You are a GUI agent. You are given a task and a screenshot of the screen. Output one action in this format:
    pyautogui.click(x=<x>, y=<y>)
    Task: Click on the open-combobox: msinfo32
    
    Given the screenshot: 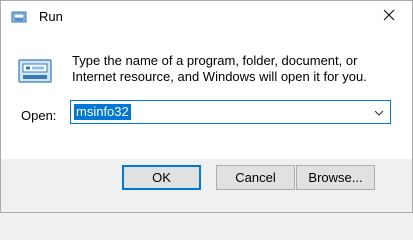 What is the action you would take?
    pyautogui.click(x=230, y=112)
    